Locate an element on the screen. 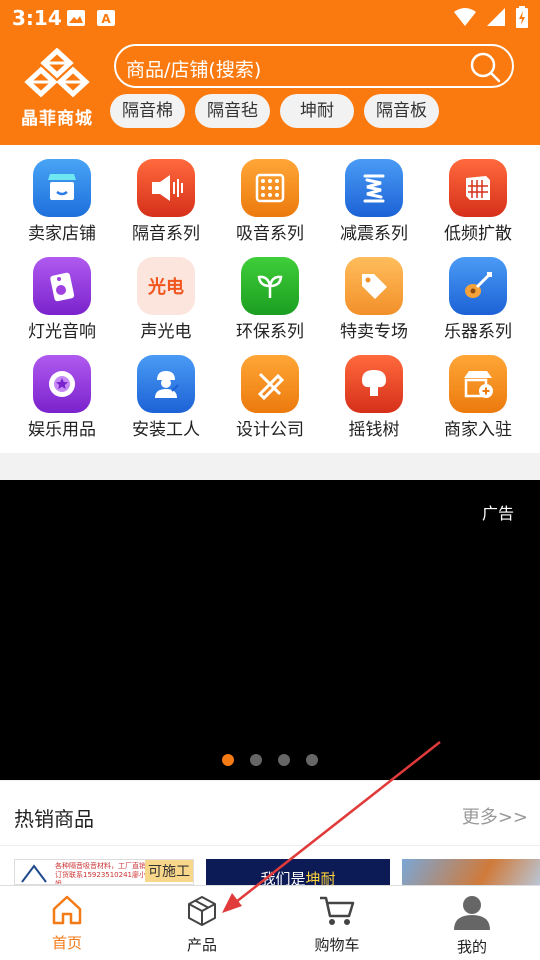 The width and height of the screenshot is (540, 960). category-item-damping: 减震系列 is located at coordinates (374, 201).